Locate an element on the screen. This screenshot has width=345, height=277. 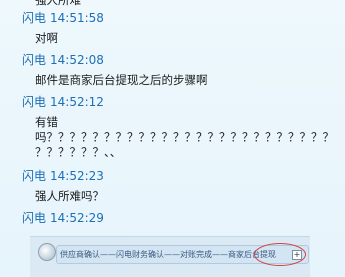
message-time: 14:51:58 is located at coordinates (77, 18).